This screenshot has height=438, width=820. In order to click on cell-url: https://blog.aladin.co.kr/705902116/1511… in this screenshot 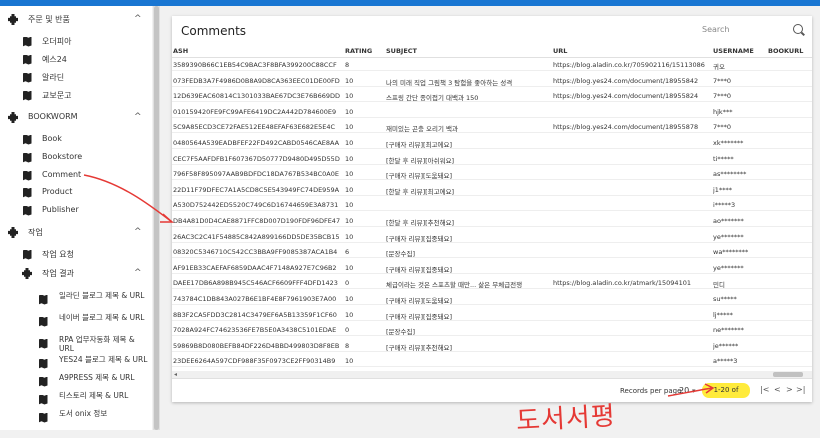, I will do `click(629, 65)`.